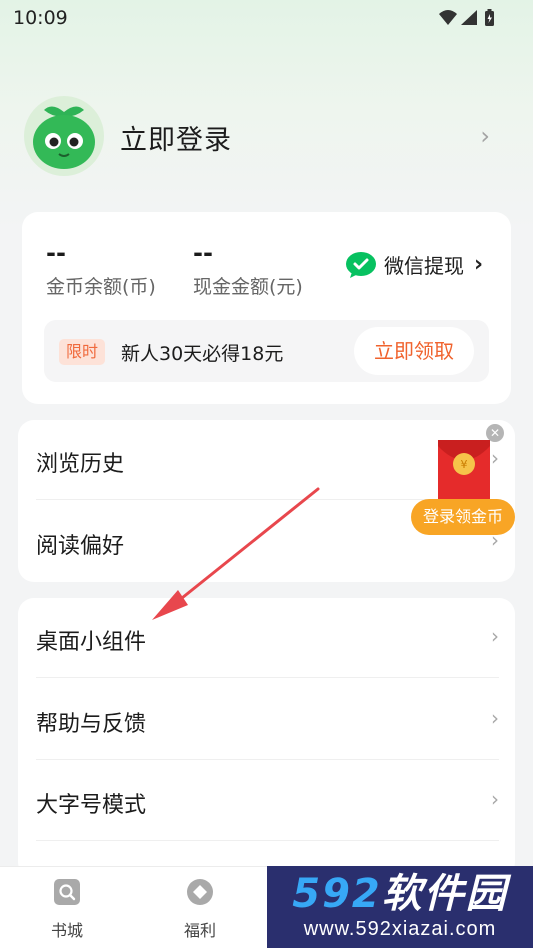  Describe the element at coordinates (469, 17) in the screenshot. I see `signal-icon` at that location.